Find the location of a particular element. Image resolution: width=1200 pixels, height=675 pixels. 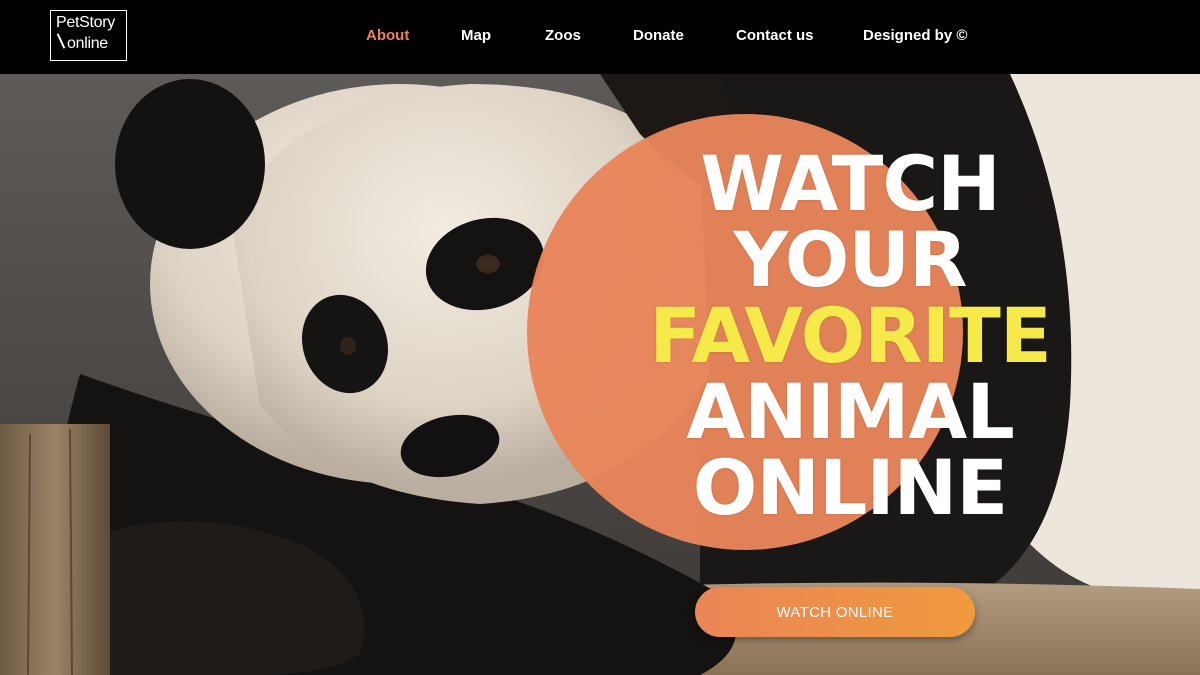

nav-donate: Donate is located at coordinates (658, 35).